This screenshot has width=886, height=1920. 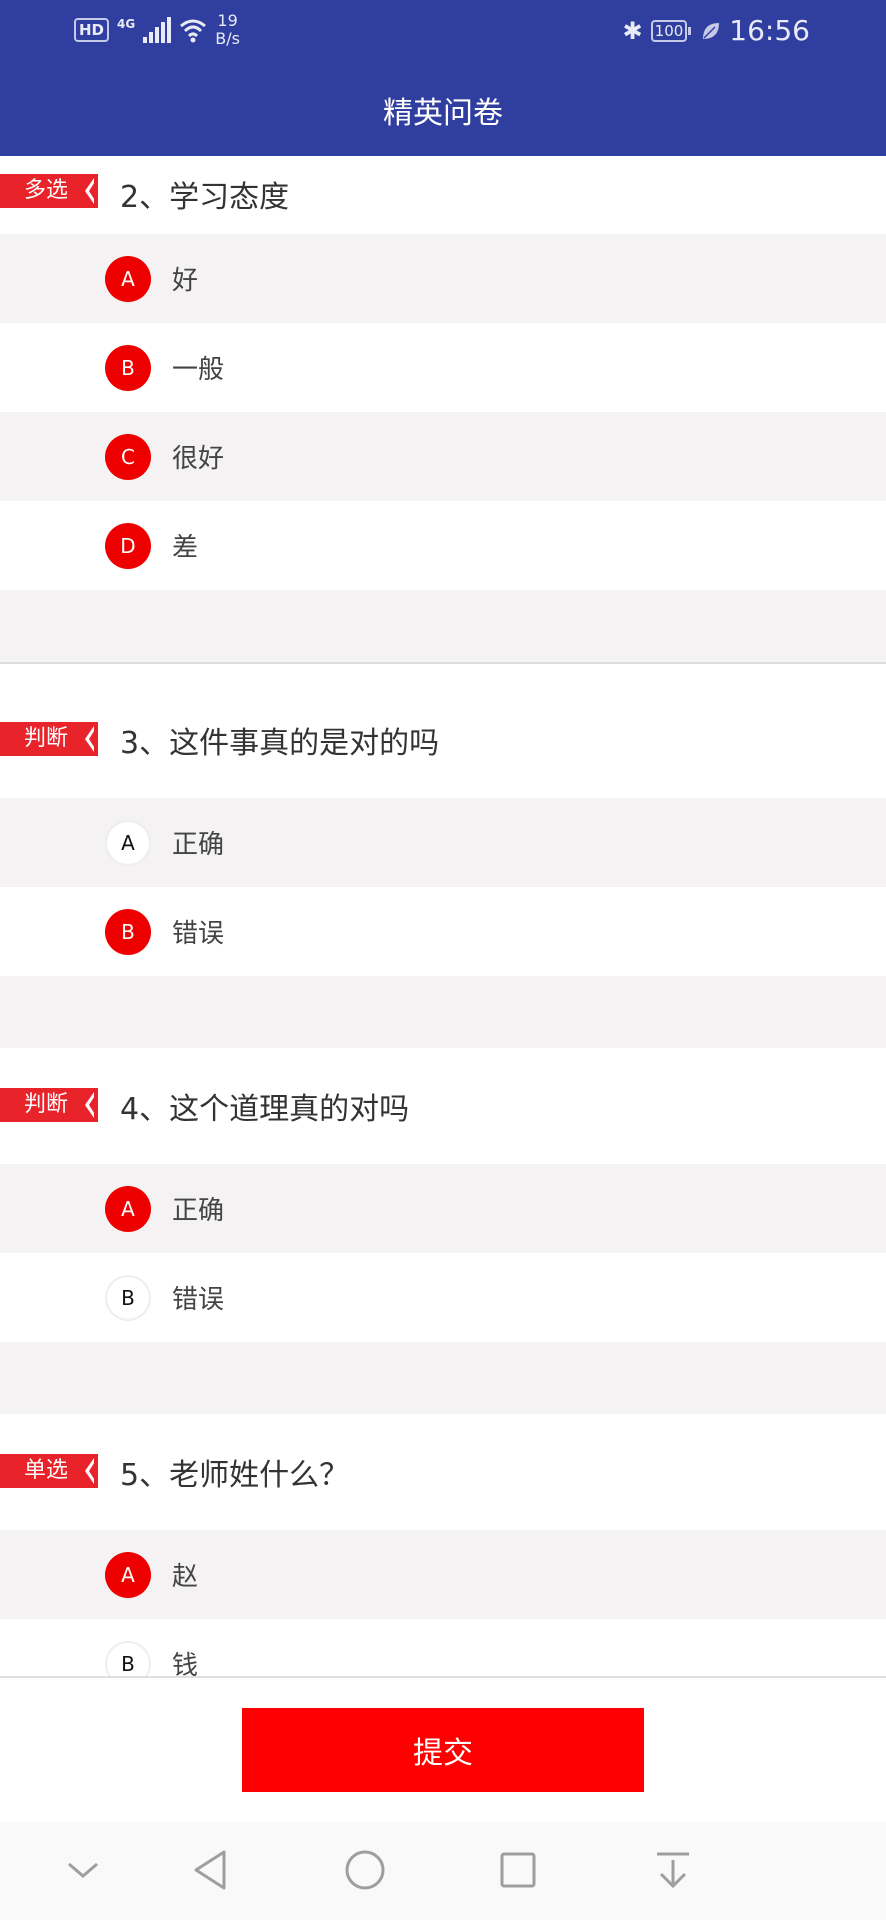 What do you see at coordinates (227, 38) in the screenshot?
I see `data-rate-unit: B/s` at bounding box center [227, 38].